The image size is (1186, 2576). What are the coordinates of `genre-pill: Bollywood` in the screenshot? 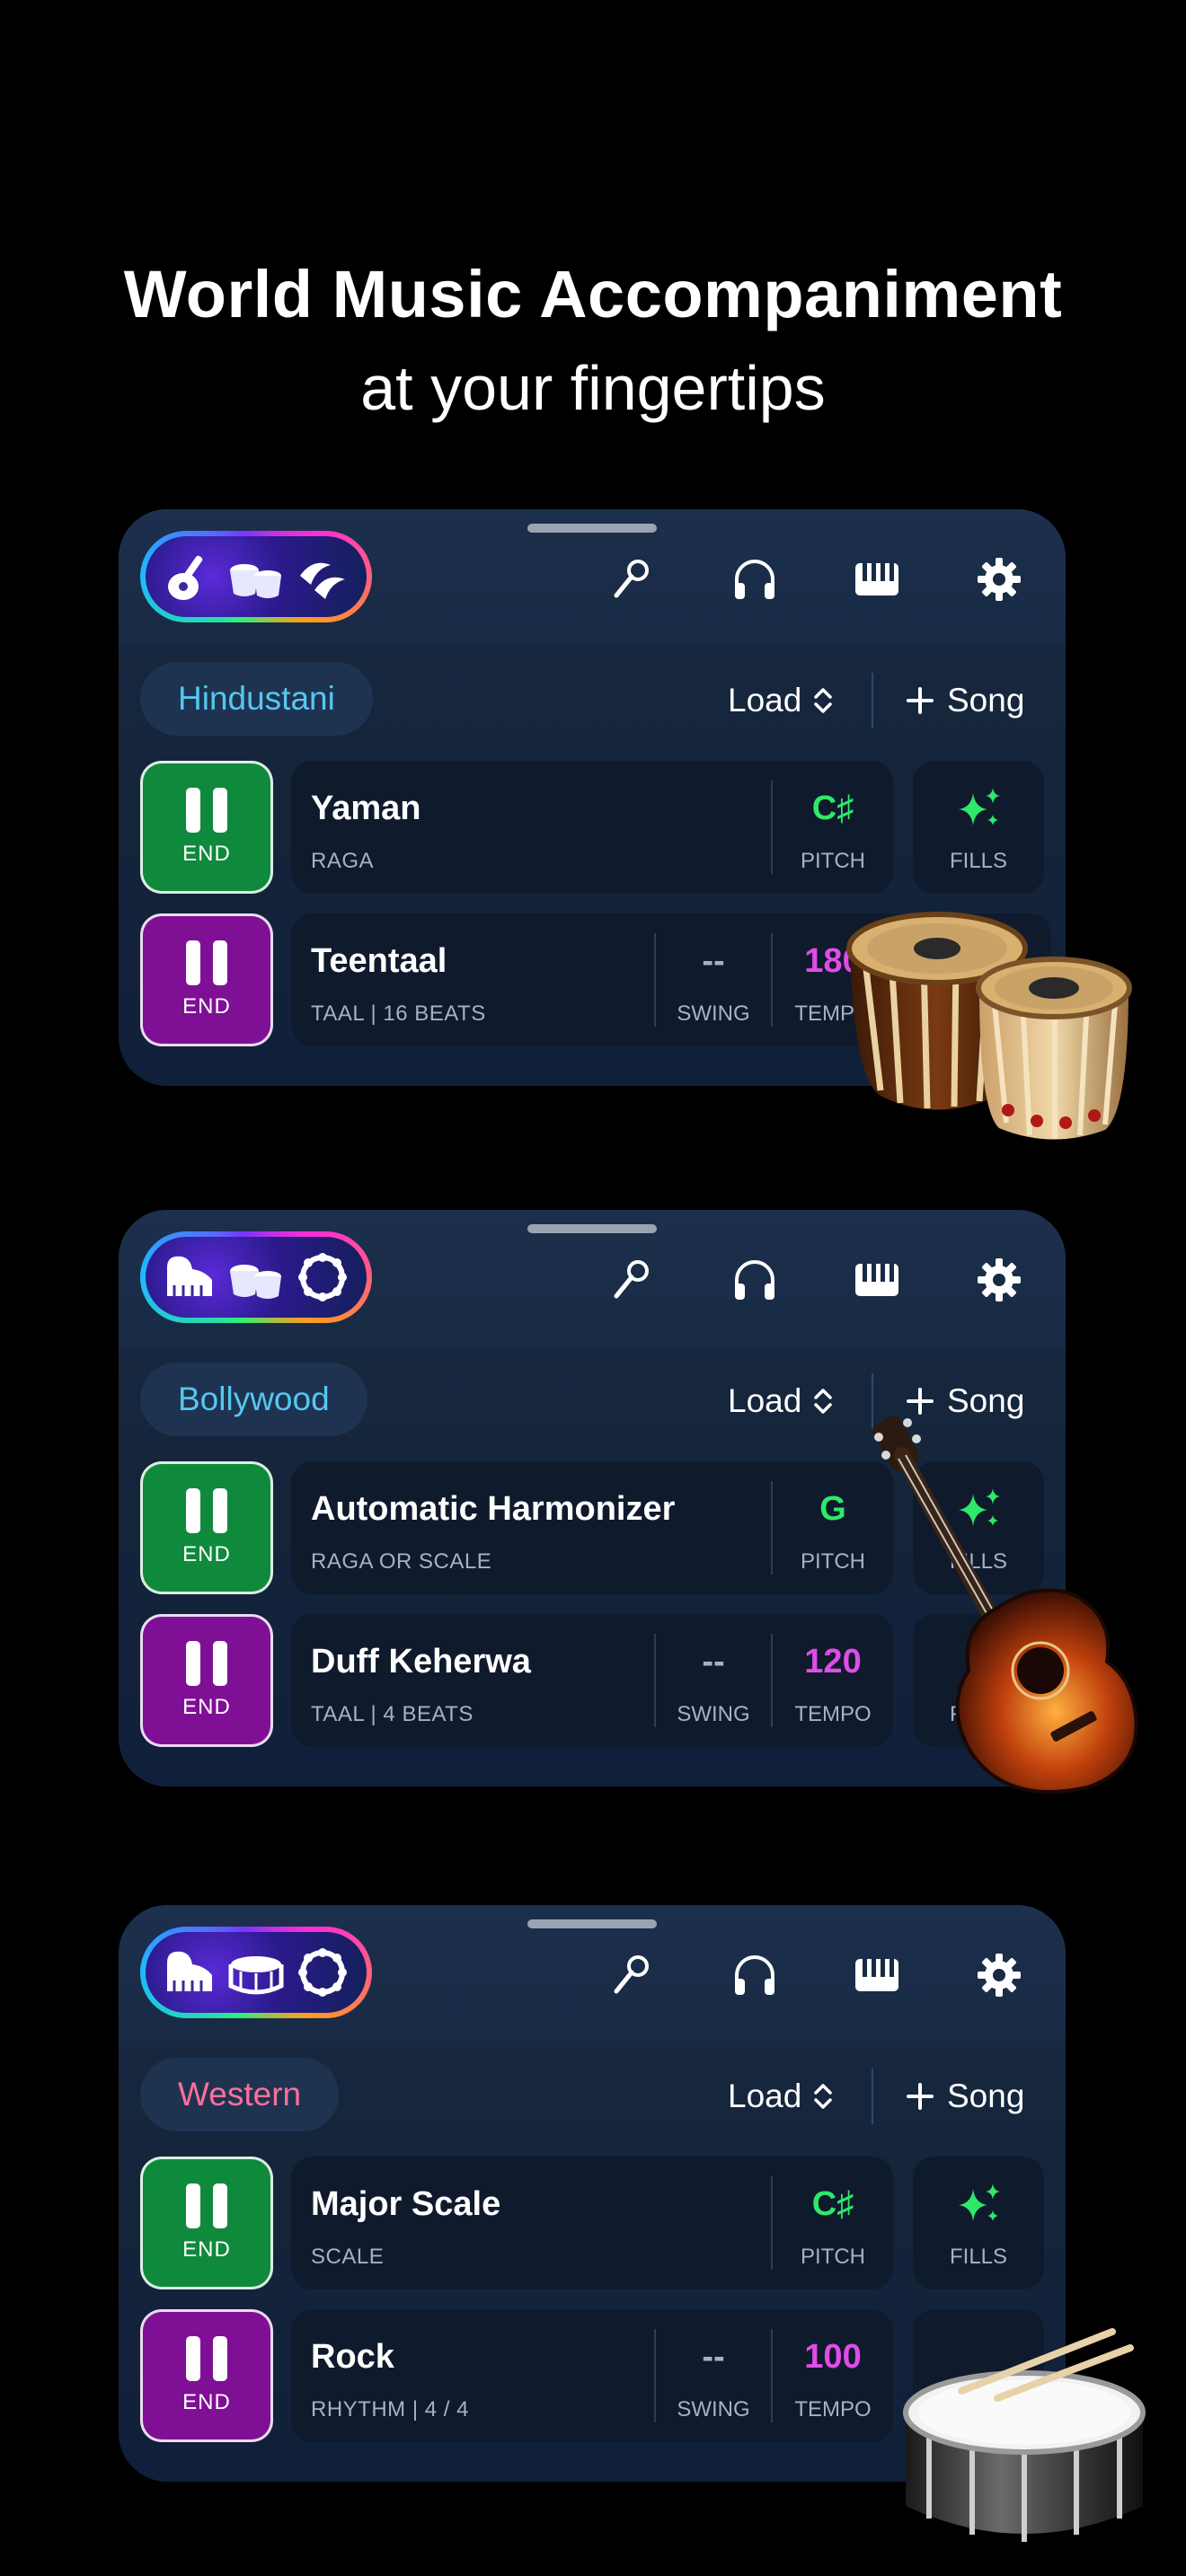 It's located at (253, 1399).